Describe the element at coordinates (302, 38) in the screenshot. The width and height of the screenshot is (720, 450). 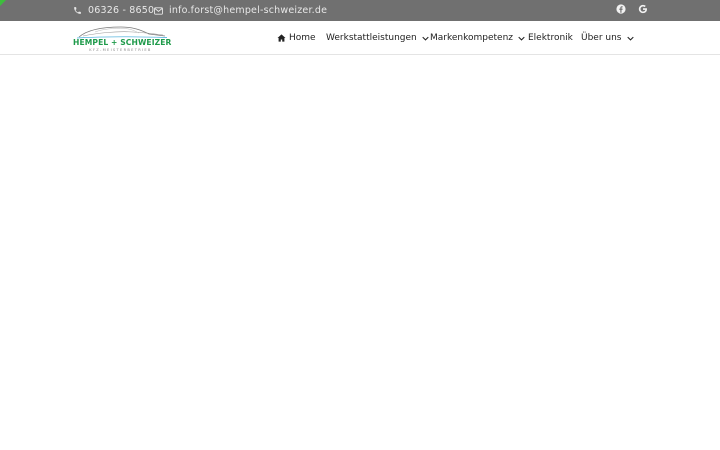
I see `nav-item-label: Home` at that location.